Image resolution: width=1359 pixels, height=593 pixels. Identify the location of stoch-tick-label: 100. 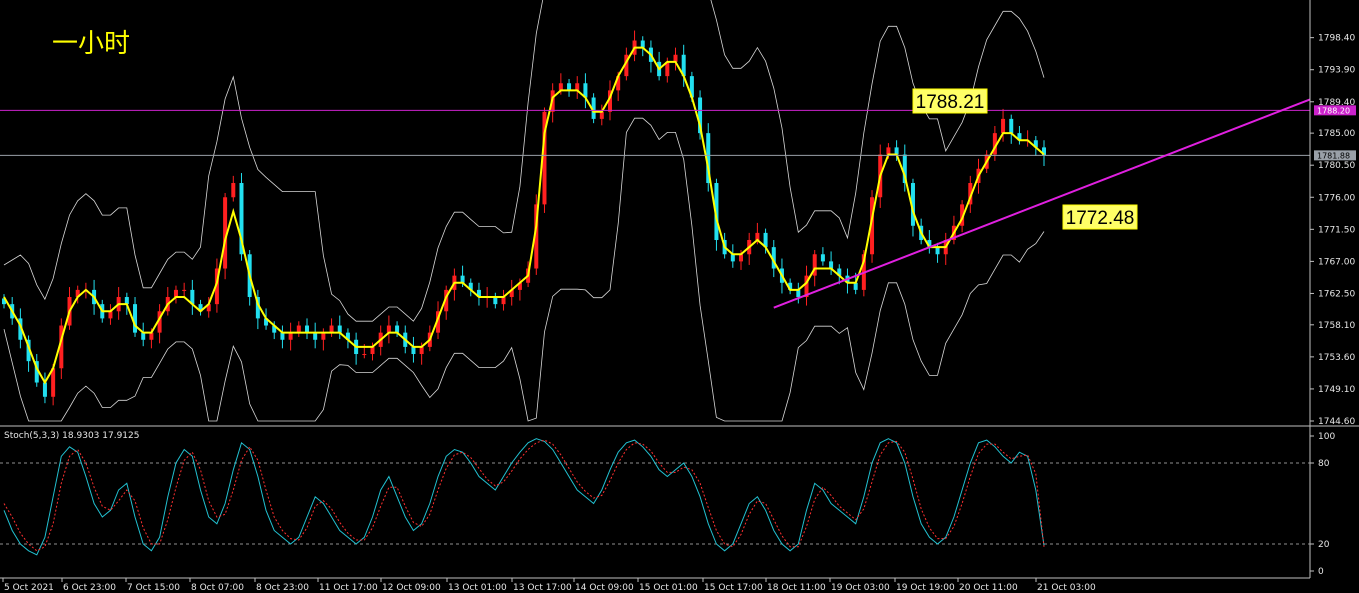
(1326, 437).